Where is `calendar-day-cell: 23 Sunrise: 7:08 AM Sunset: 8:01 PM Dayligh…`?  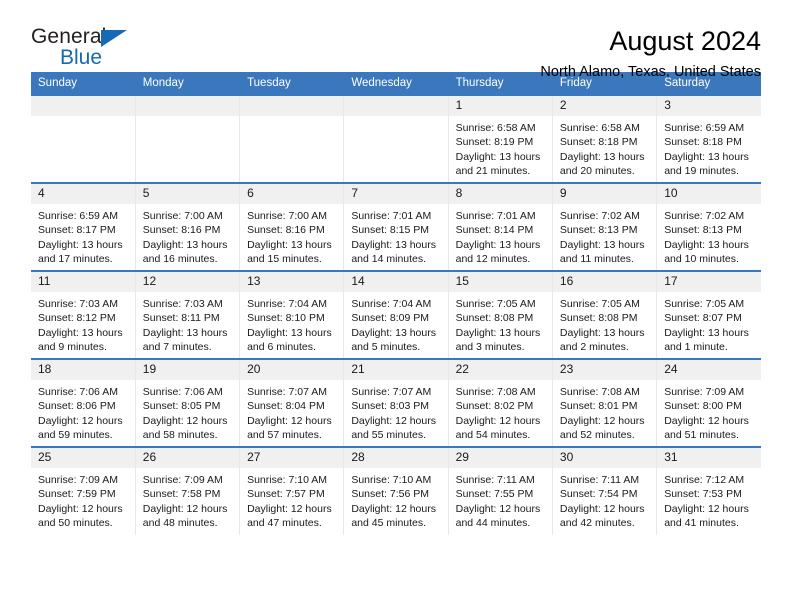 calendar-day-cell: 23 Sunrise: 7:08 AM Sunset: 8:01 PM Dayligh… is located at coordinates (605, 402).